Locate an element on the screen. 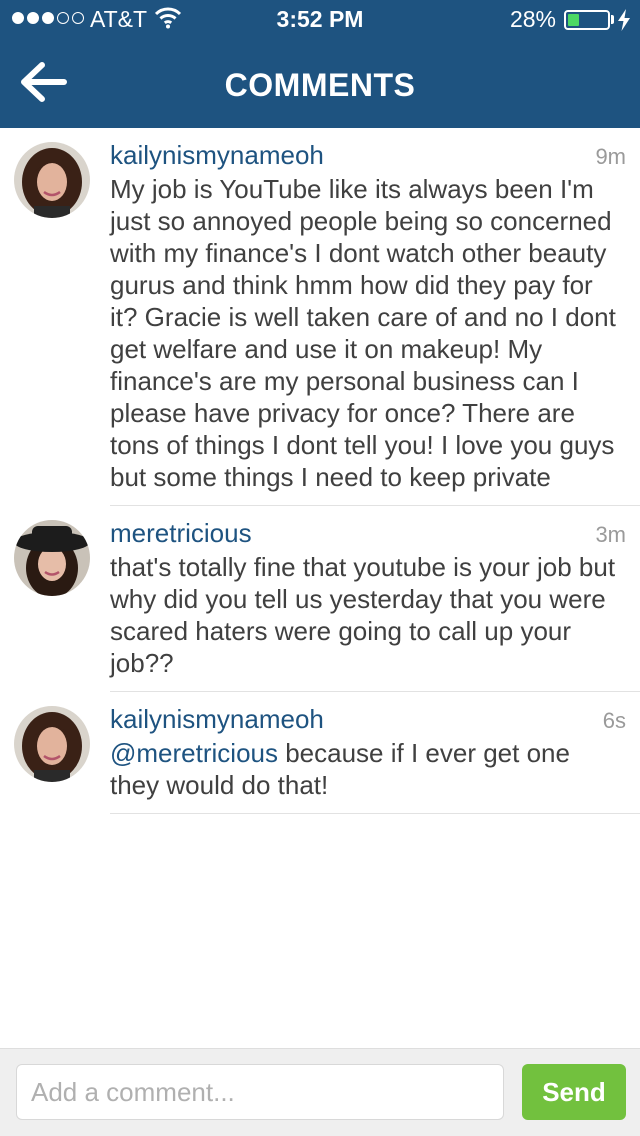  comment-mention-link: @meretricious is located at coordinates (194, 753).